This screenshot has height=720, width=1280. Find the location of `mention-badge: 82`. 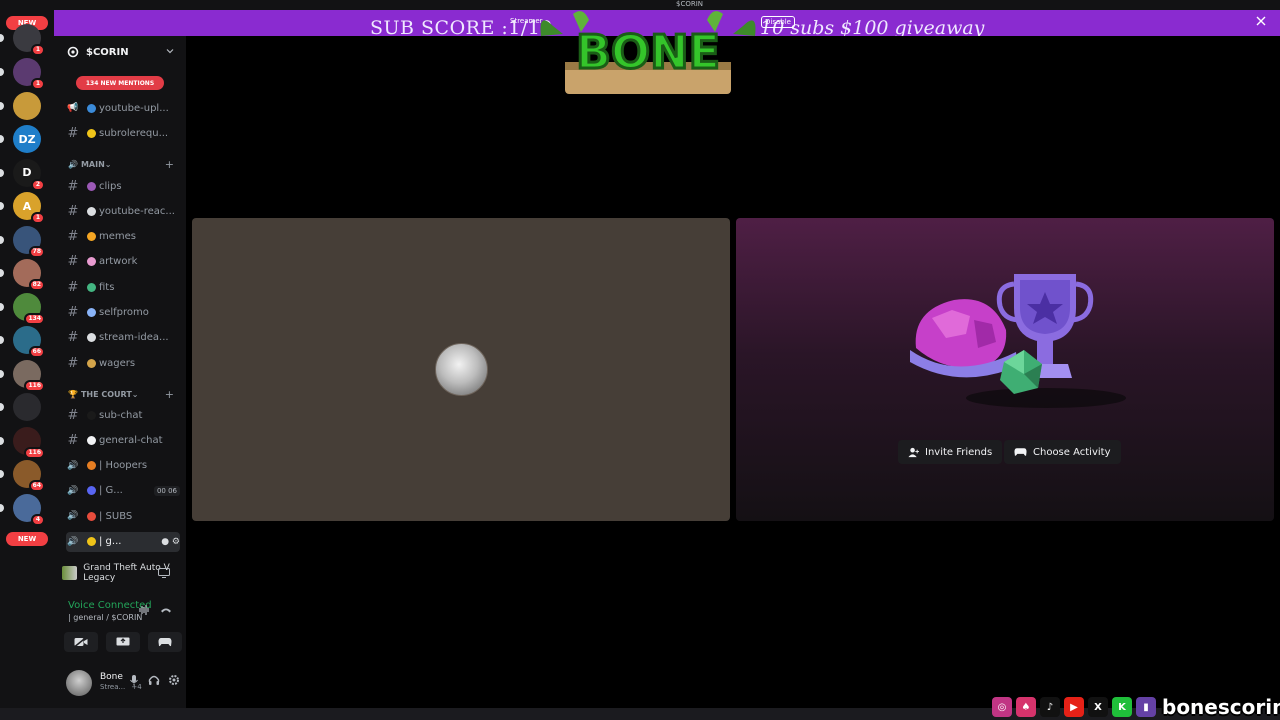

mention-badge: 82 is located at coordinates (36, 285).